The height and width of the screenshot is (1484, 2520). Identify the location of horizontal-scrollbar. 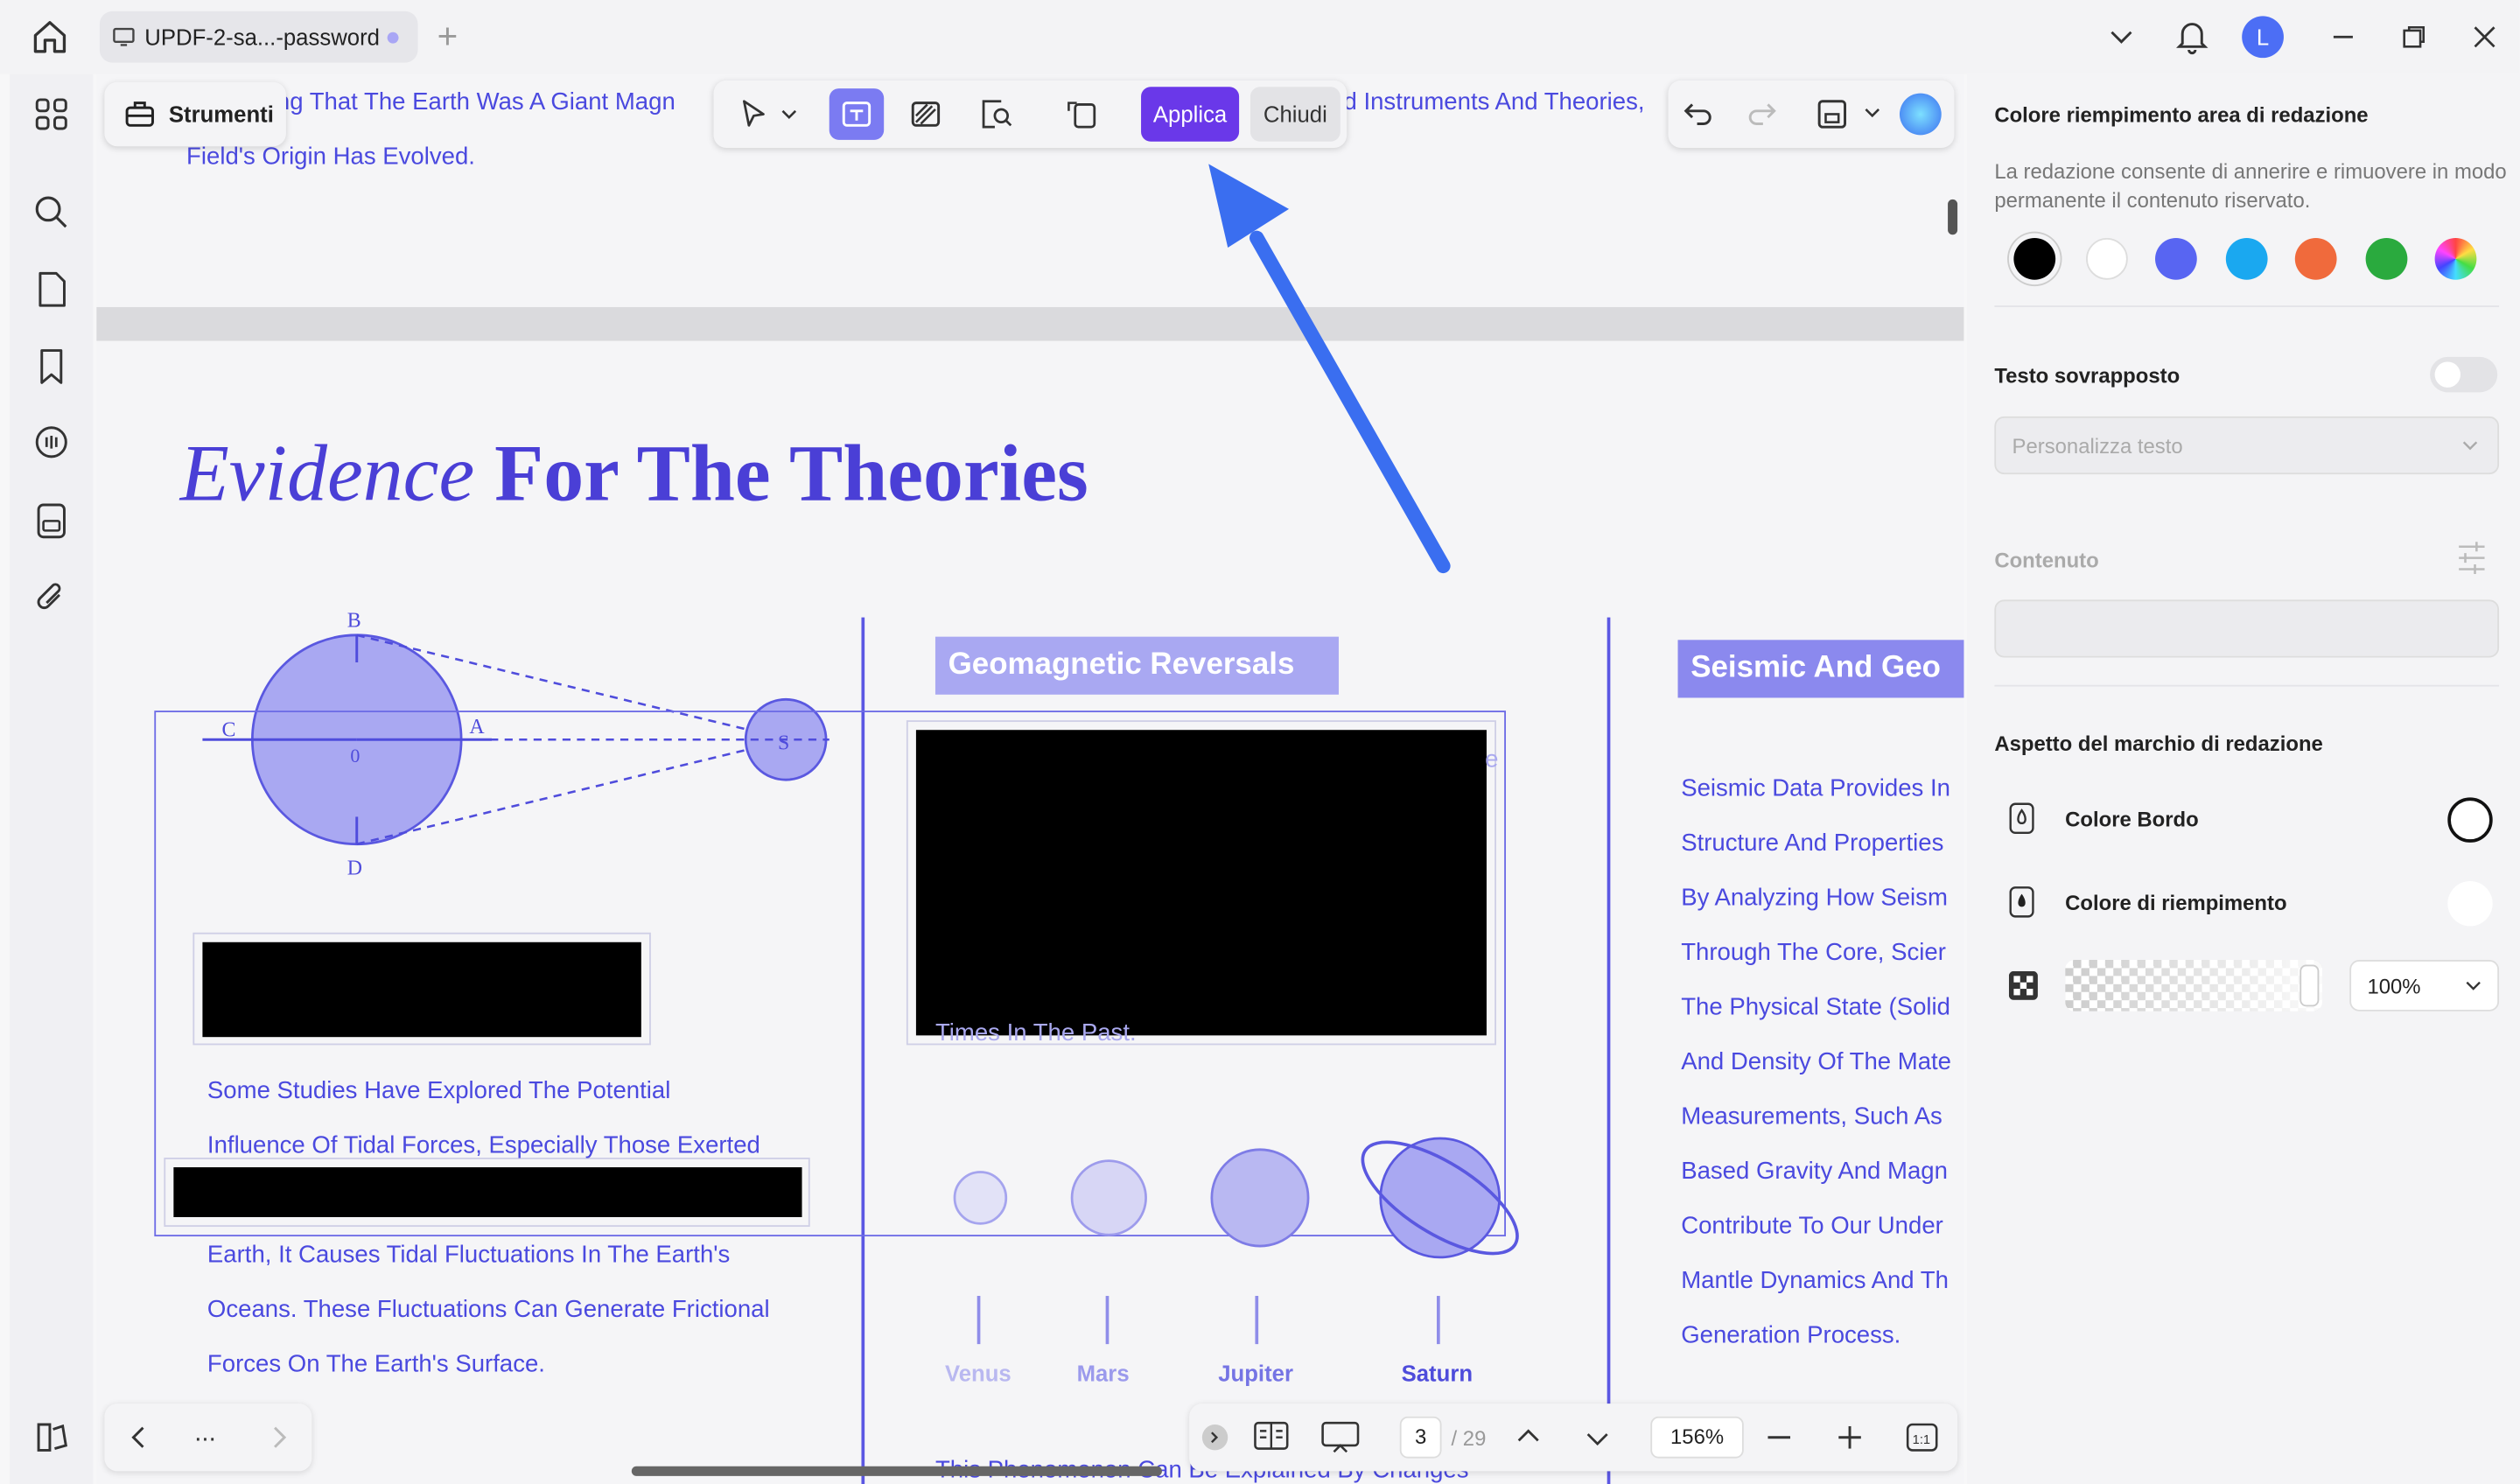
(896, 1471).